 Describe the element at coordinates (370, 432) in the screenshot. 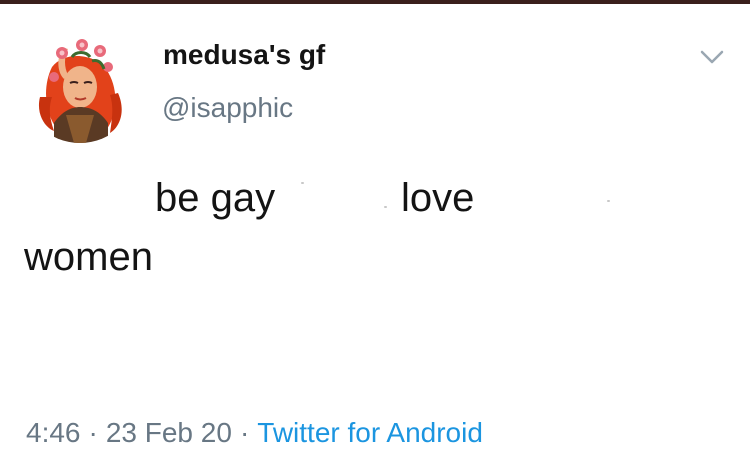

I see `tweet-source-link: Twitter for Android` at that location.